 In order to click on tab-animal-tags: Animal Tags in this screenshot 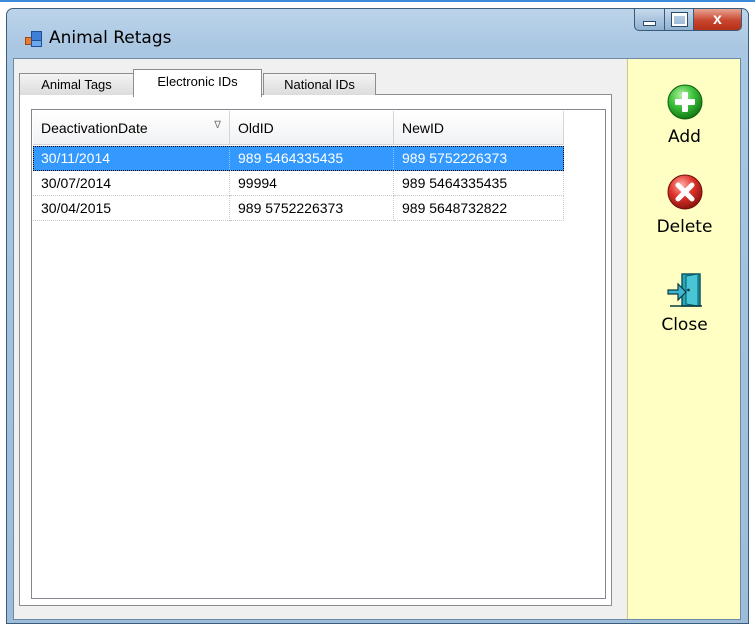, I will do `click(76, 84)`.